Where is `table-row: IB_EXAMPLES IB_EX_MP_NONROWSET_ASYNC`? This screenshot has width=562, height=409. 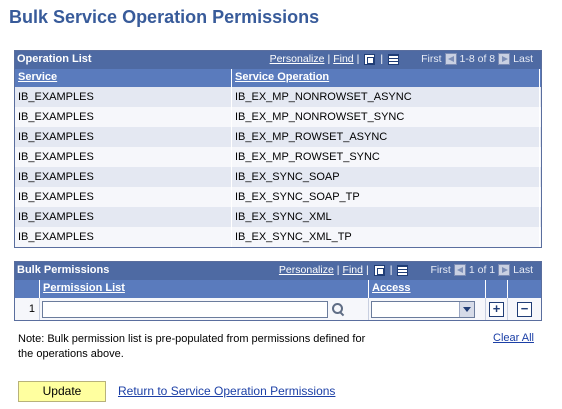 table-row: IB_EXAMPLES IB_EX_MP_NONROWSET_ASYNC is located at coordinates (278, 97).